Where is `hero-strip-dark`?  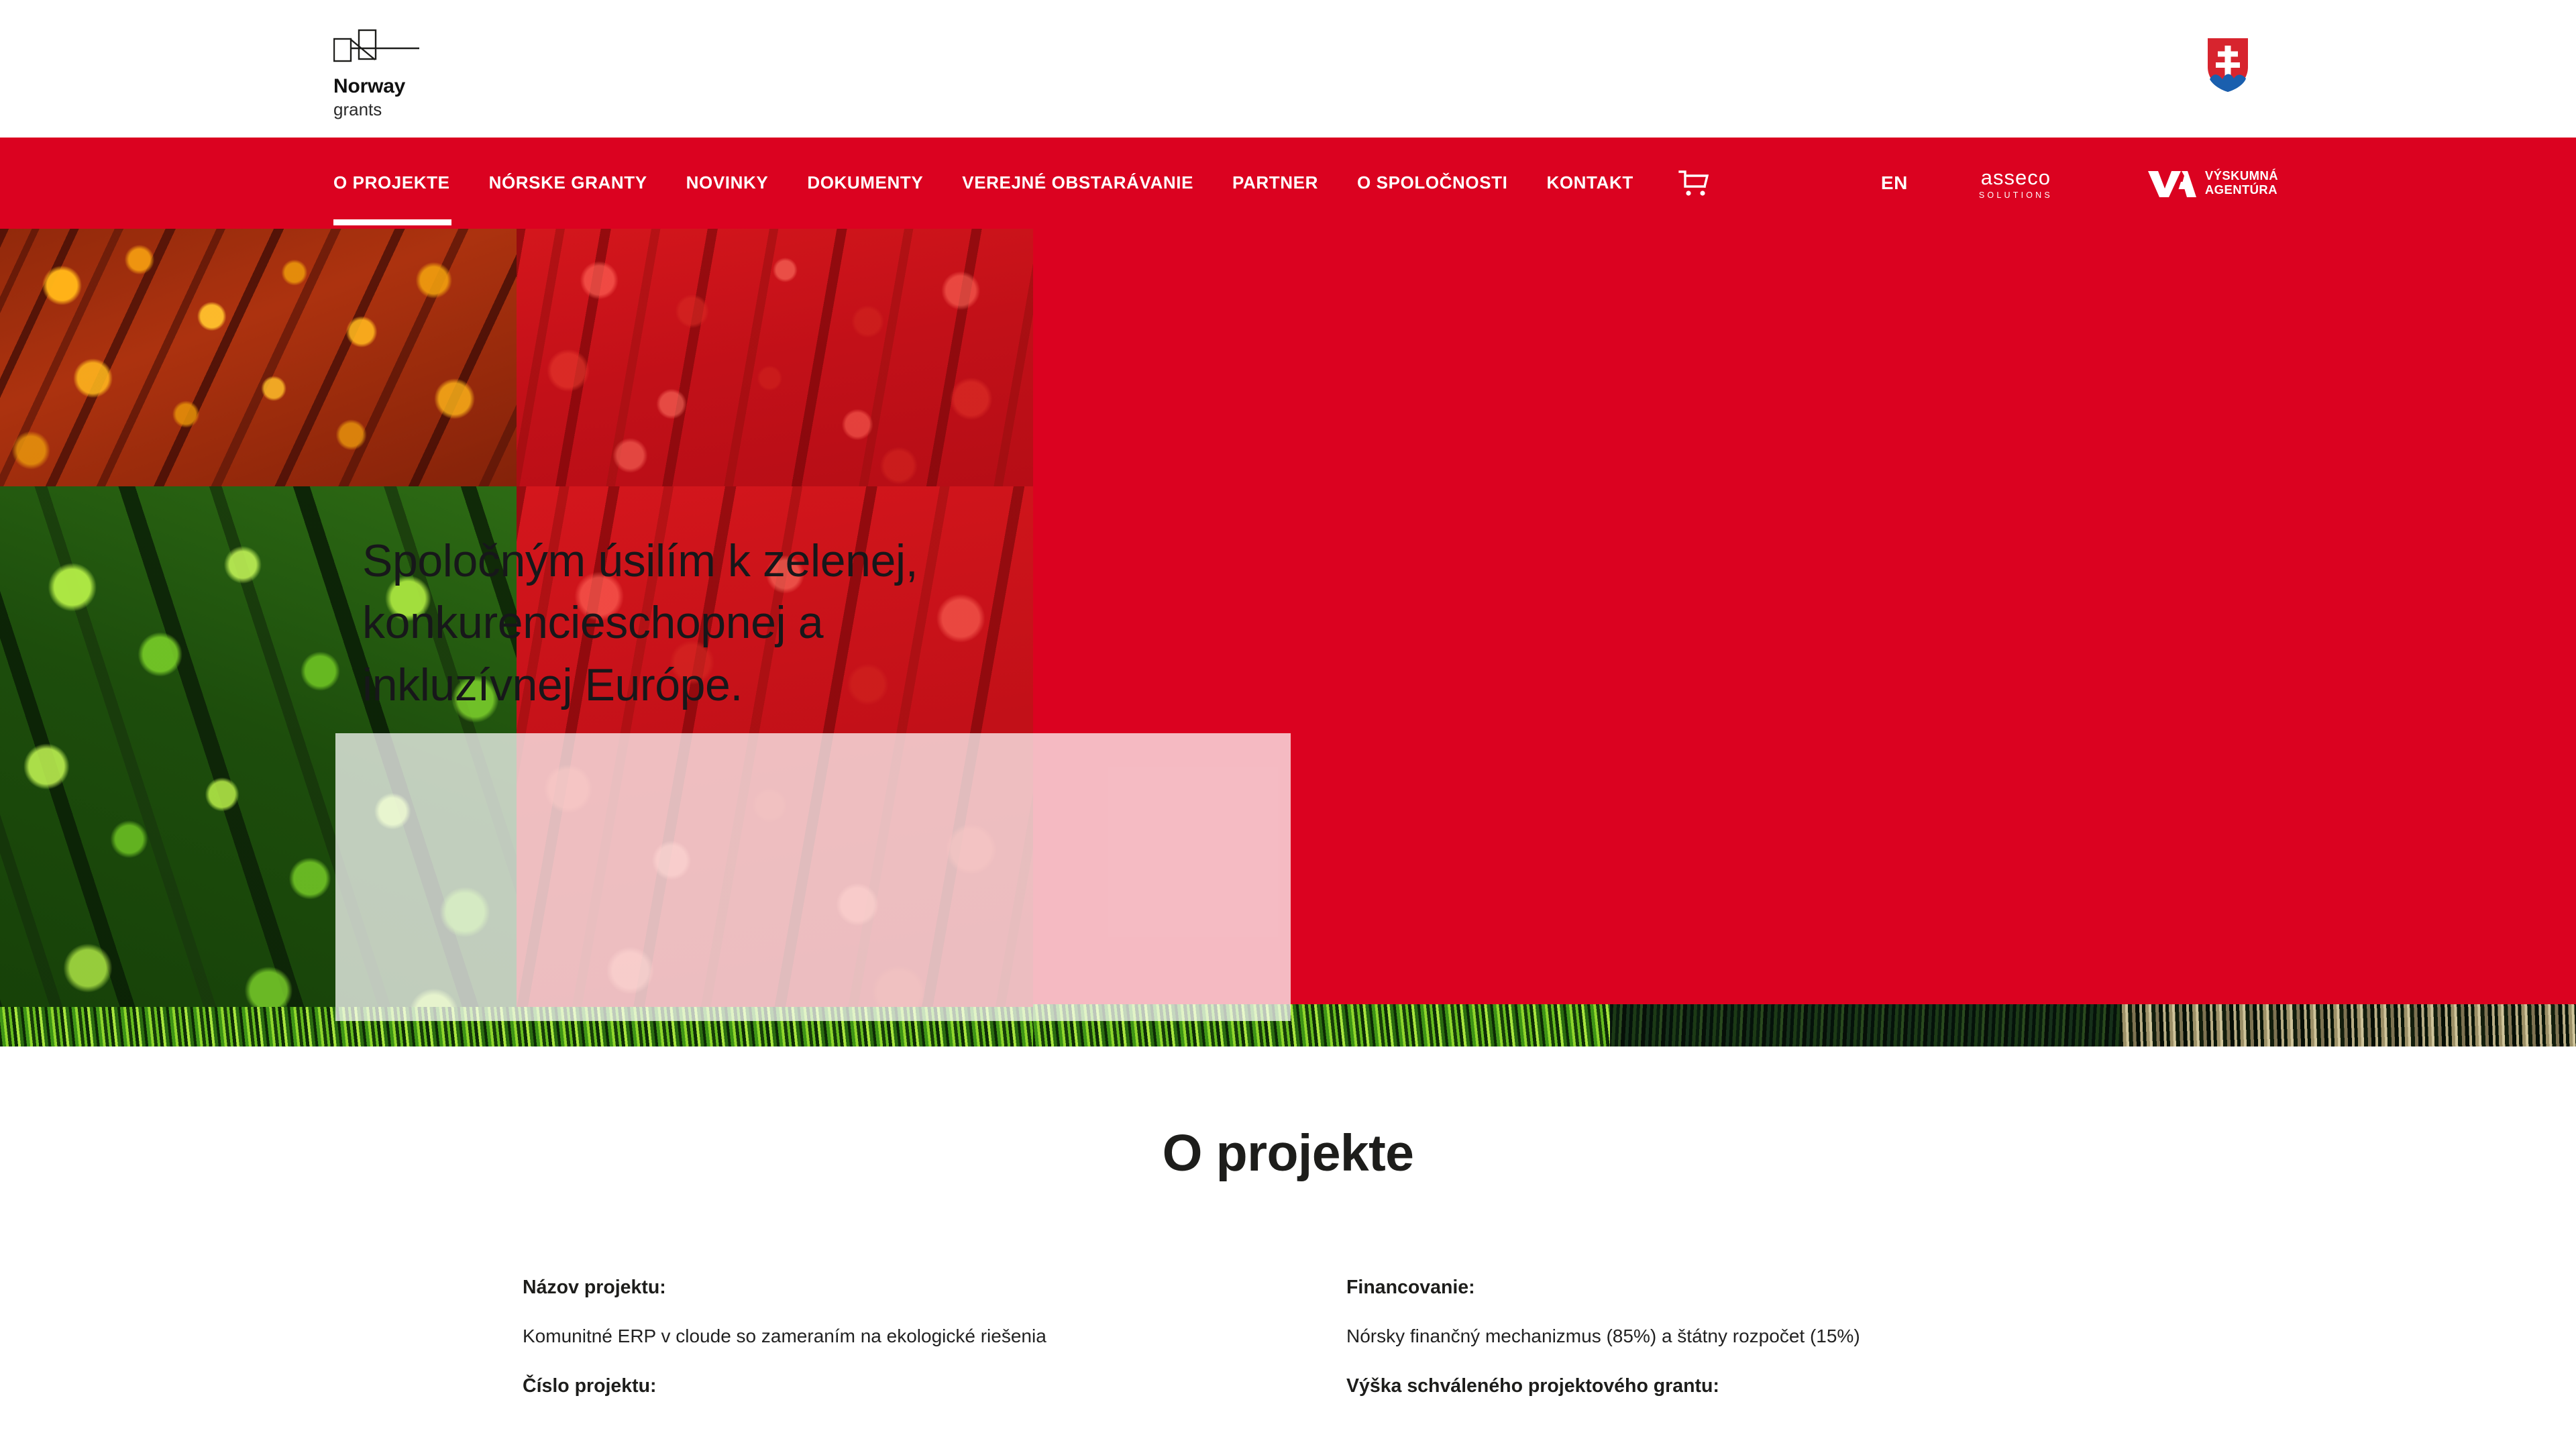
hero-strip-dark is located at coordinates (1865, 1025).